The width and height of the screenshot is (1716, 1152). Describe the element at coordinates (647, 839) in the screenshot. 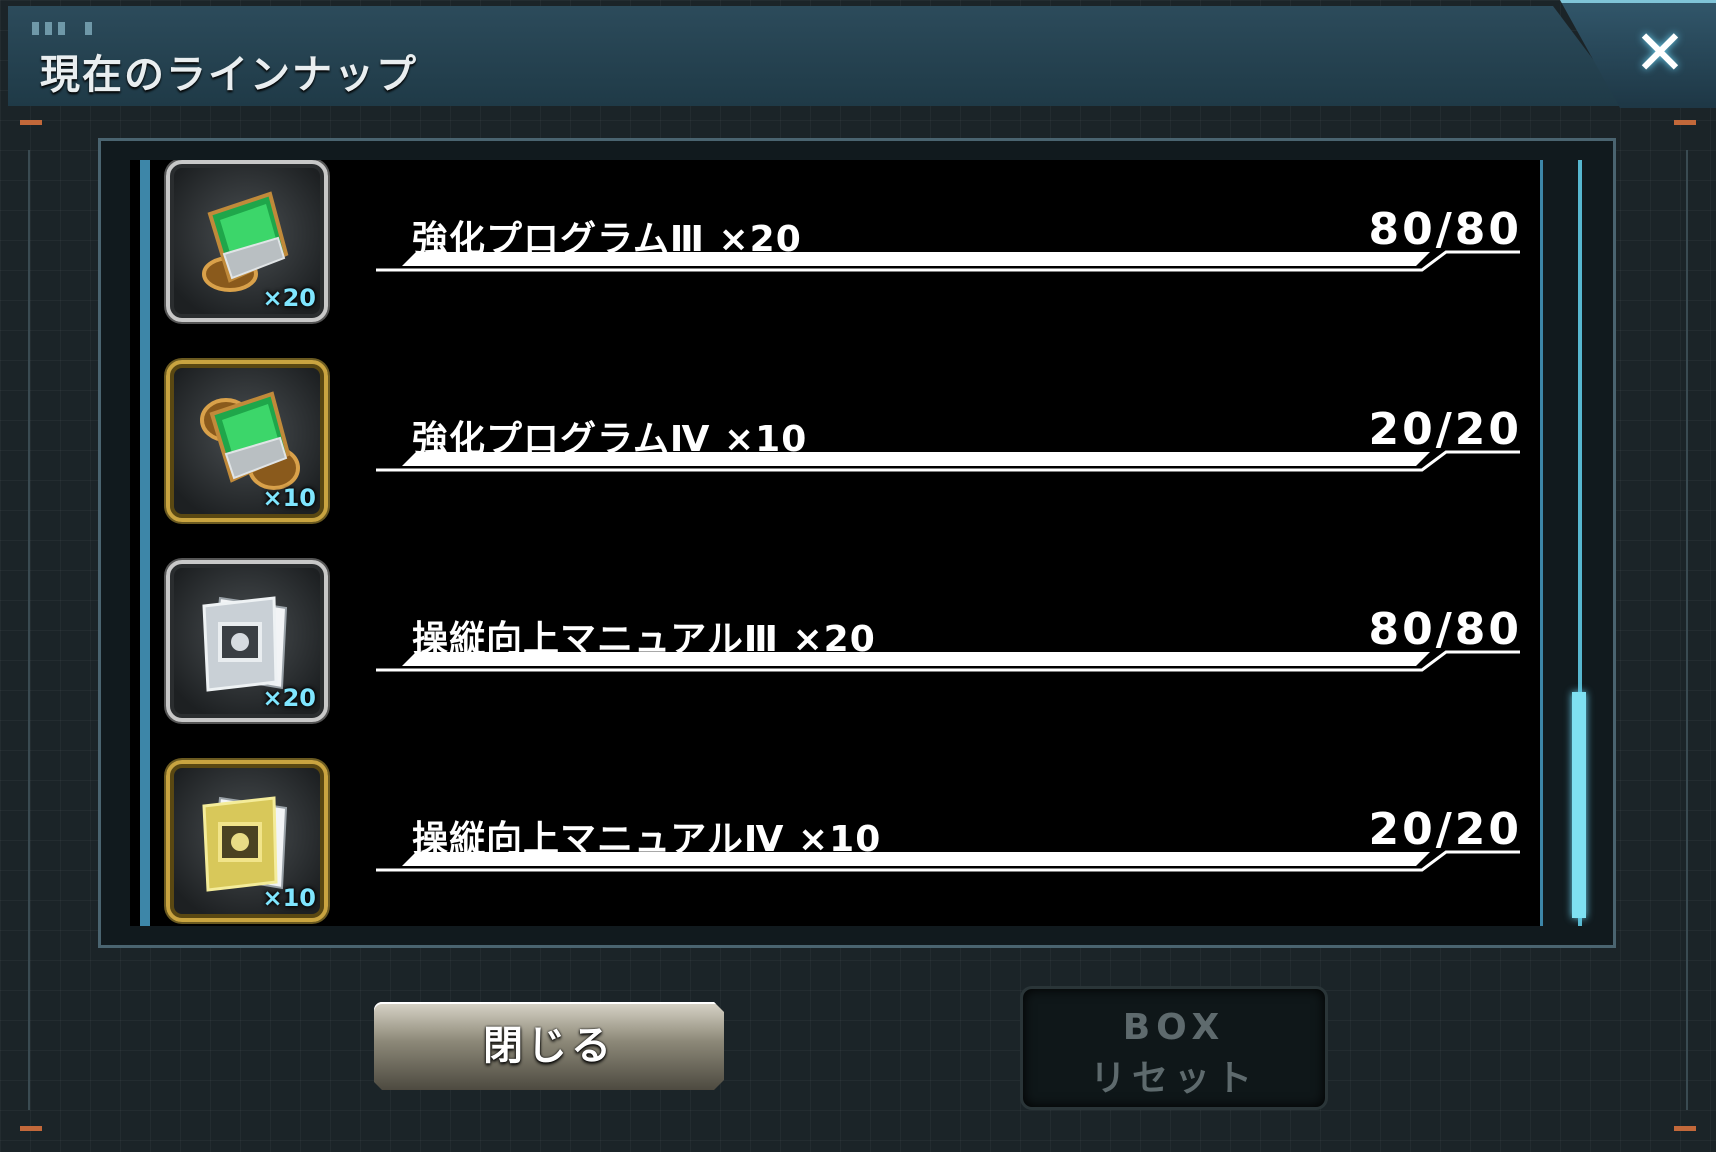

I see `item-name: 操縦向上マニュアルⅣ ×10` at that location.